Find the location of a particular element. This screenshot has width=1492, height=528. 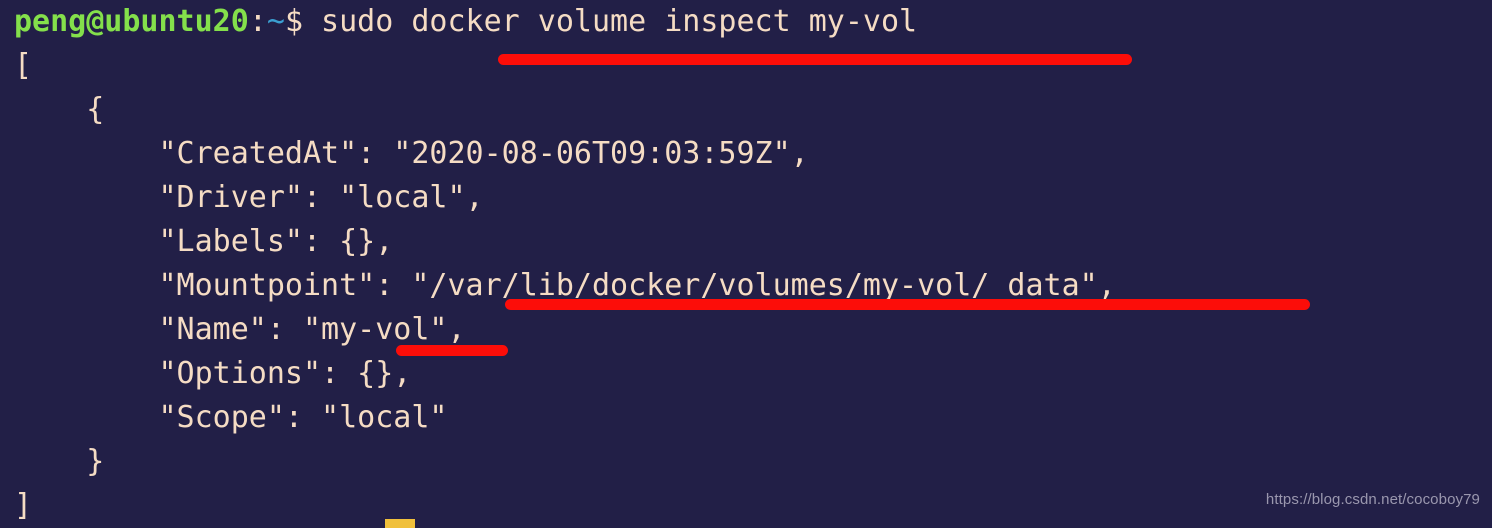

output-line-name: "Name": "my-vol", is located at coordinates (240, 329).